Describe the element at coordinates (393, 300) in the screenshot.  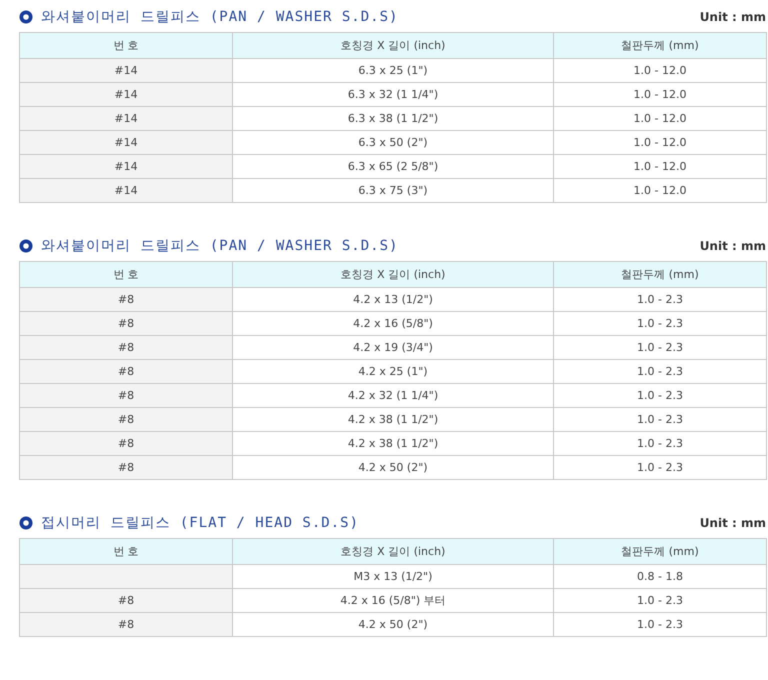
I see `table-cell: 4.2 x 13 (1/2")` at that location.